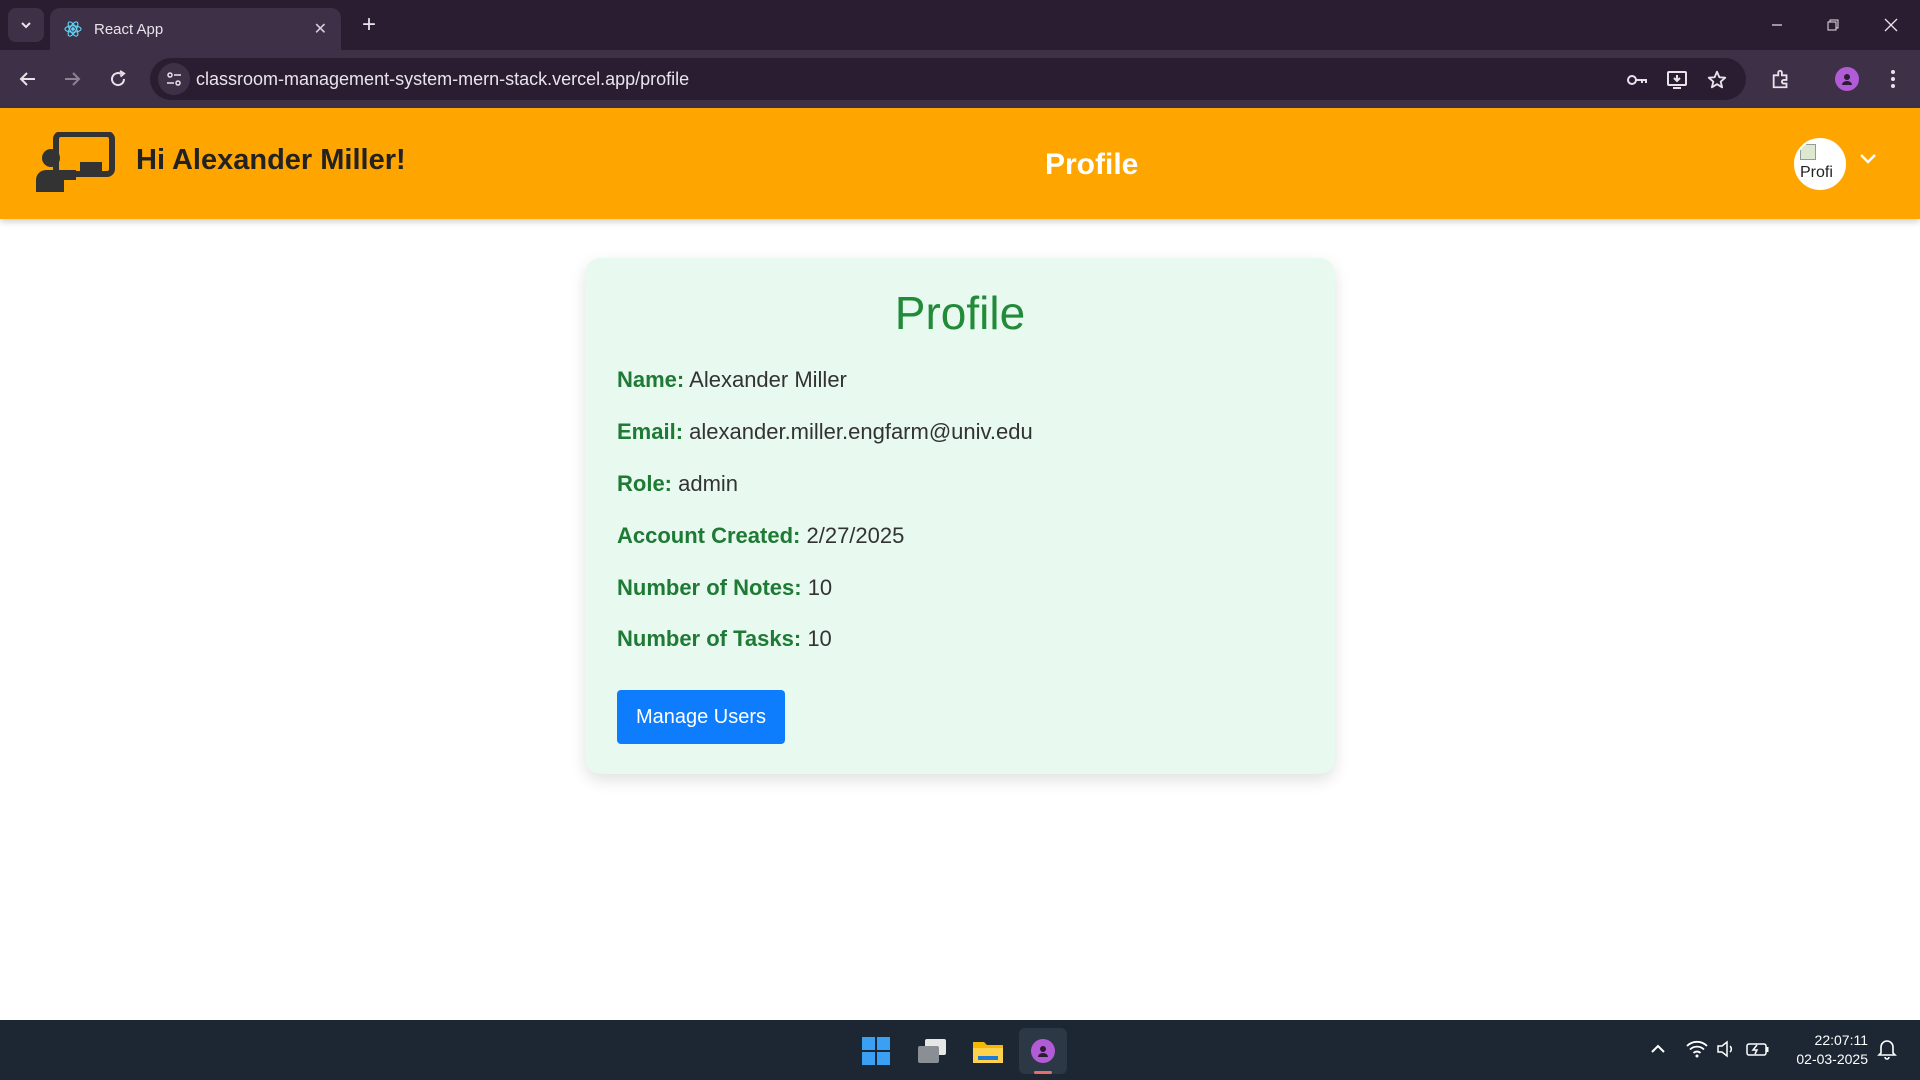 This screenshot has width=1920, height=1080. I want to click on field-value: admin, so click(708, 483).